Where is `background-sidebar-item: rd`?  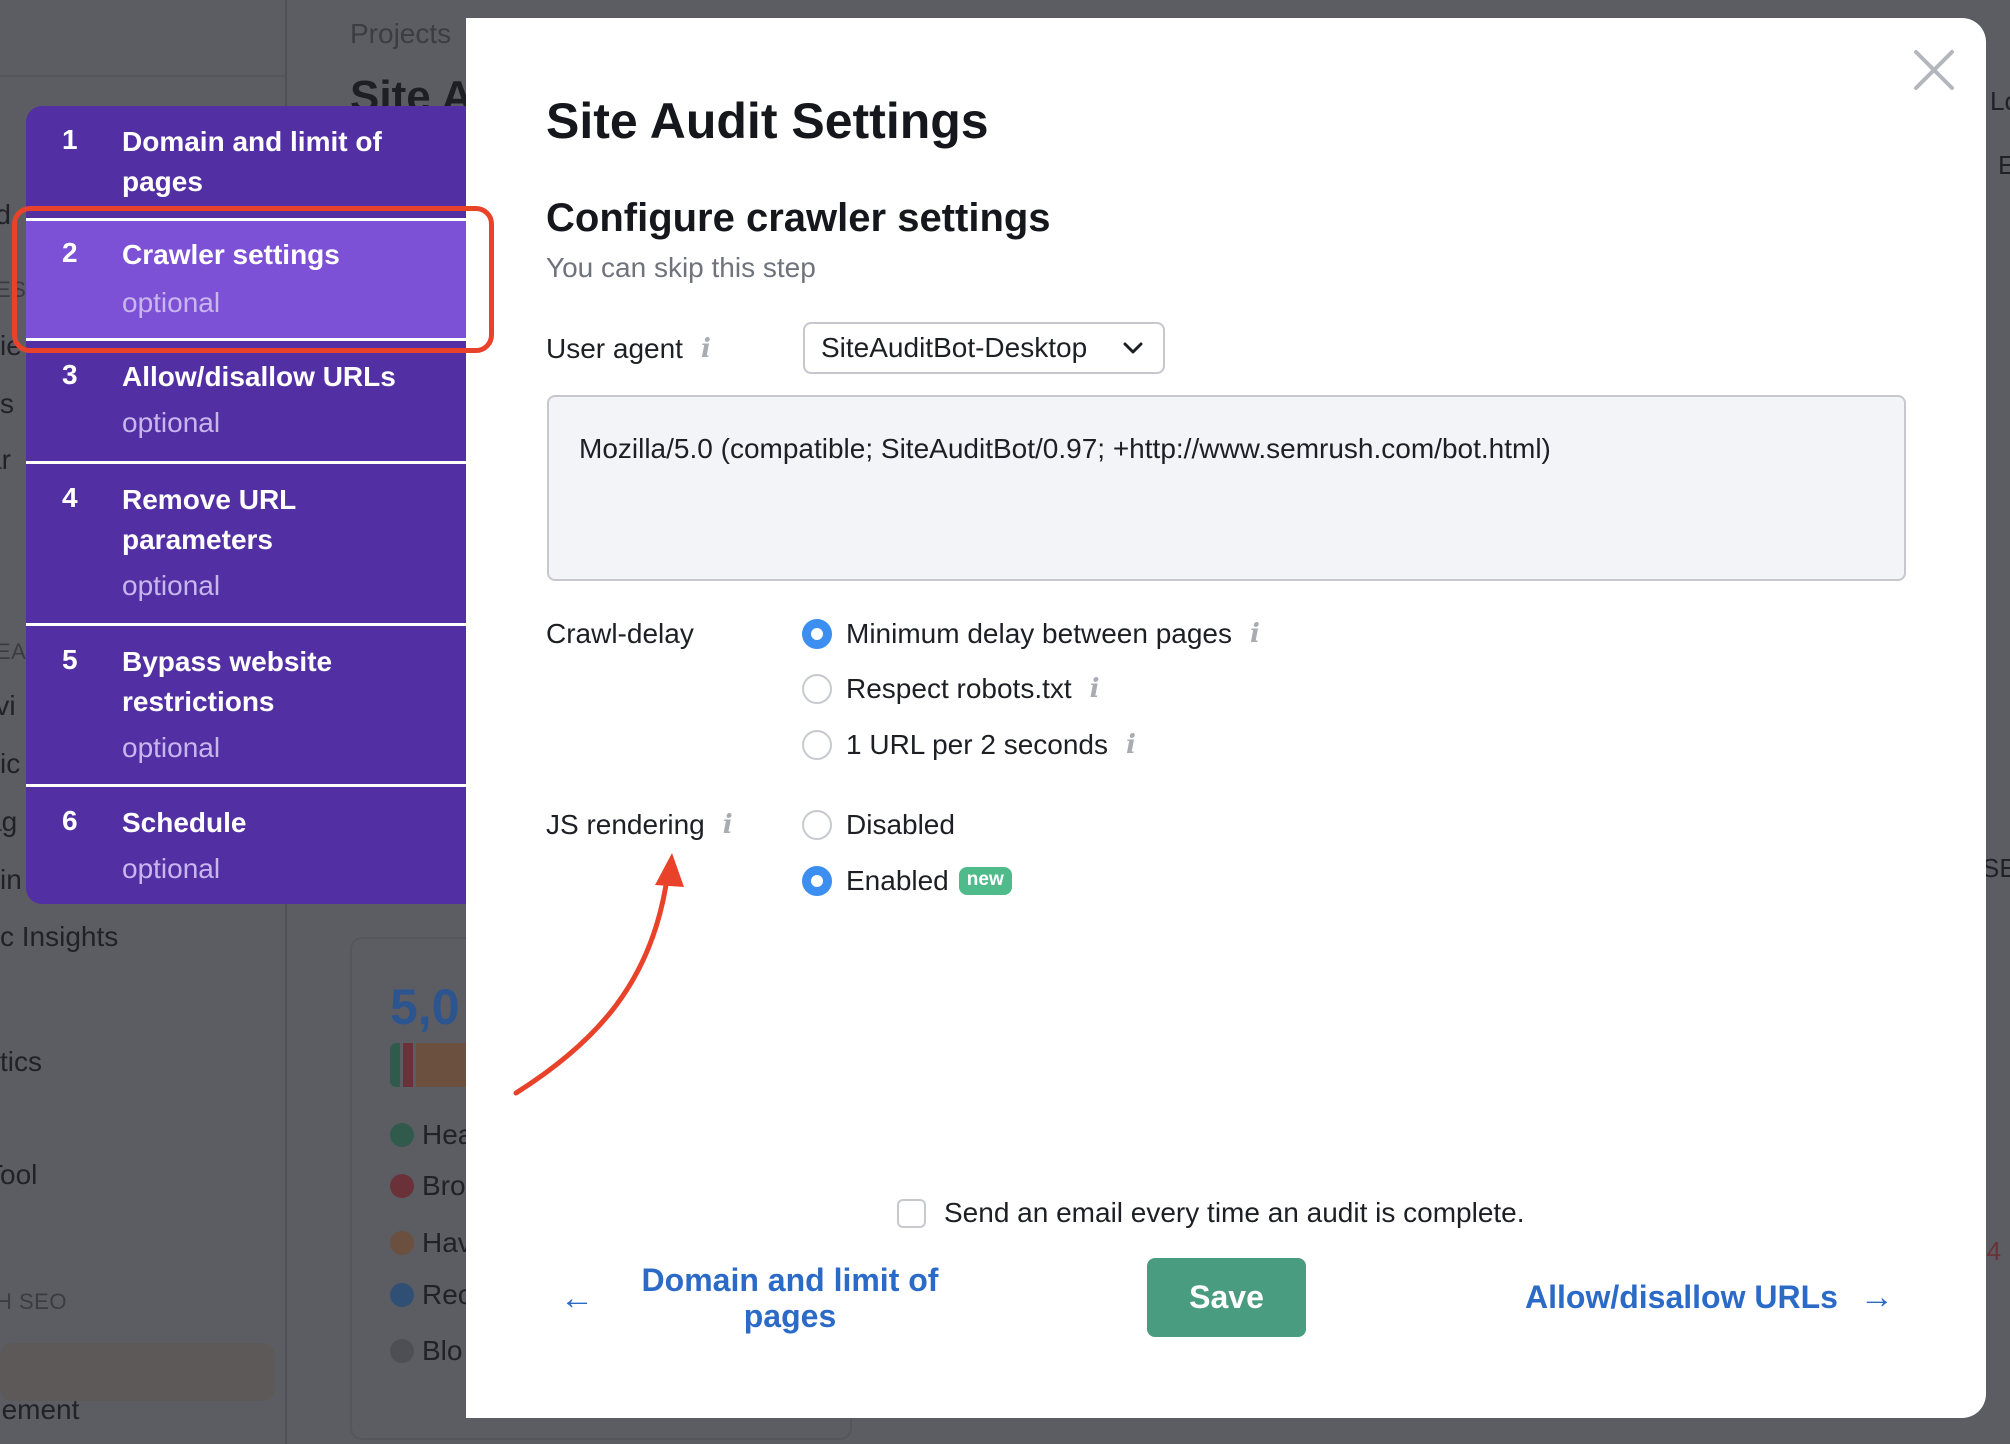
background-sidebar-item: rd is located at coordinates (5, 214).